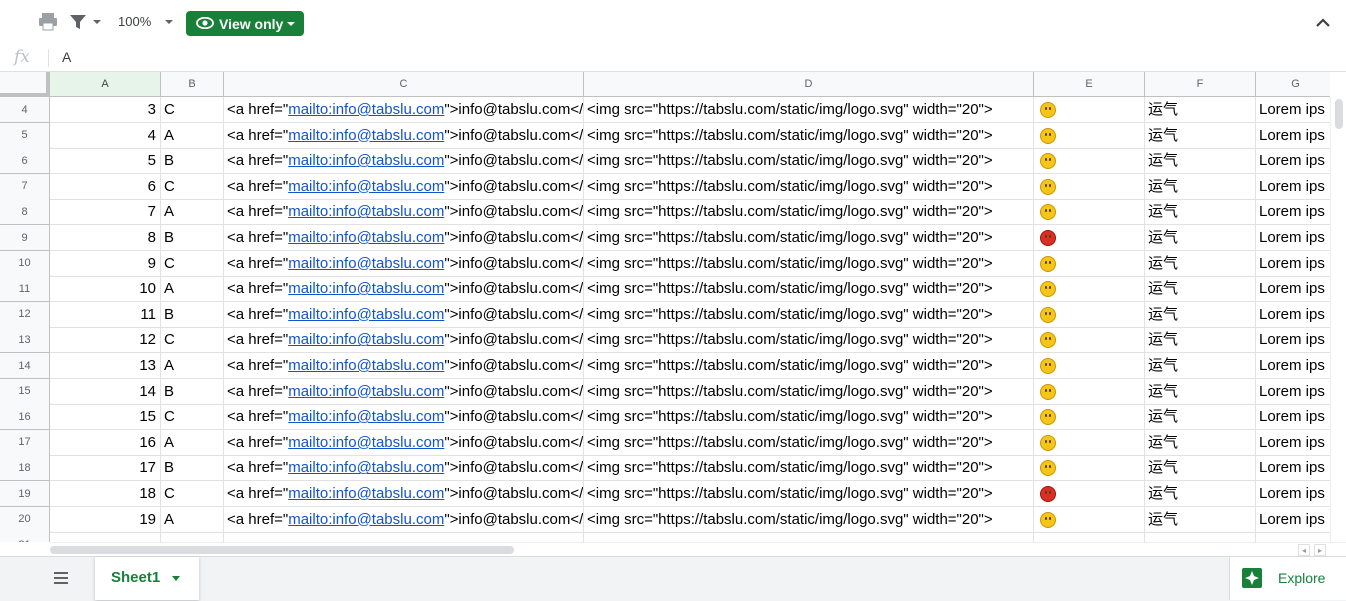 This screenshot has width=1346, height=601. What do you see at coordinates (66, 57) in the screenshot?
I see `formula-input: A` at bounding box center [66, 57].